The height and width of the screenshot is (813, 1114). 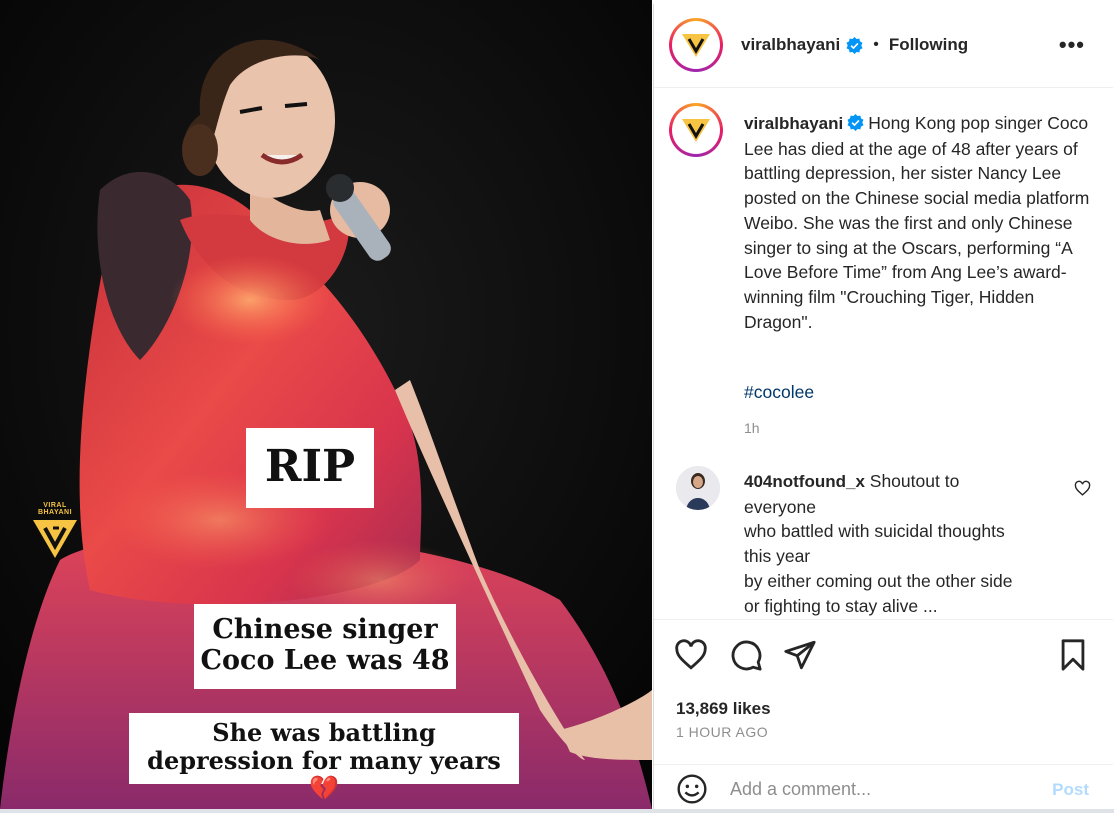 What do you see at coordinates (692, 789) in the screenshot?
I see `emoji-picker-icon` at bounding box center [692, 789].